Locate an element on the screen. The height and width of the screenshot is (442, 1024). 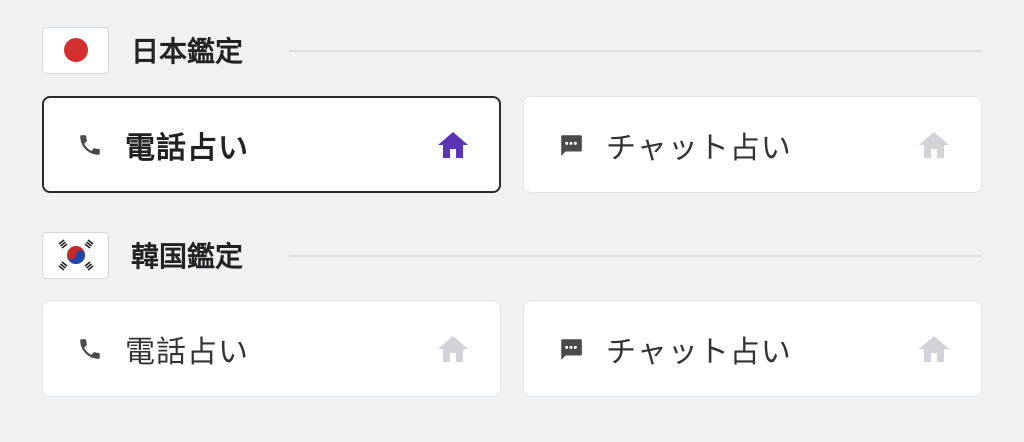
japan-phone-card: 電話占い is located at coordinates (271, 144).